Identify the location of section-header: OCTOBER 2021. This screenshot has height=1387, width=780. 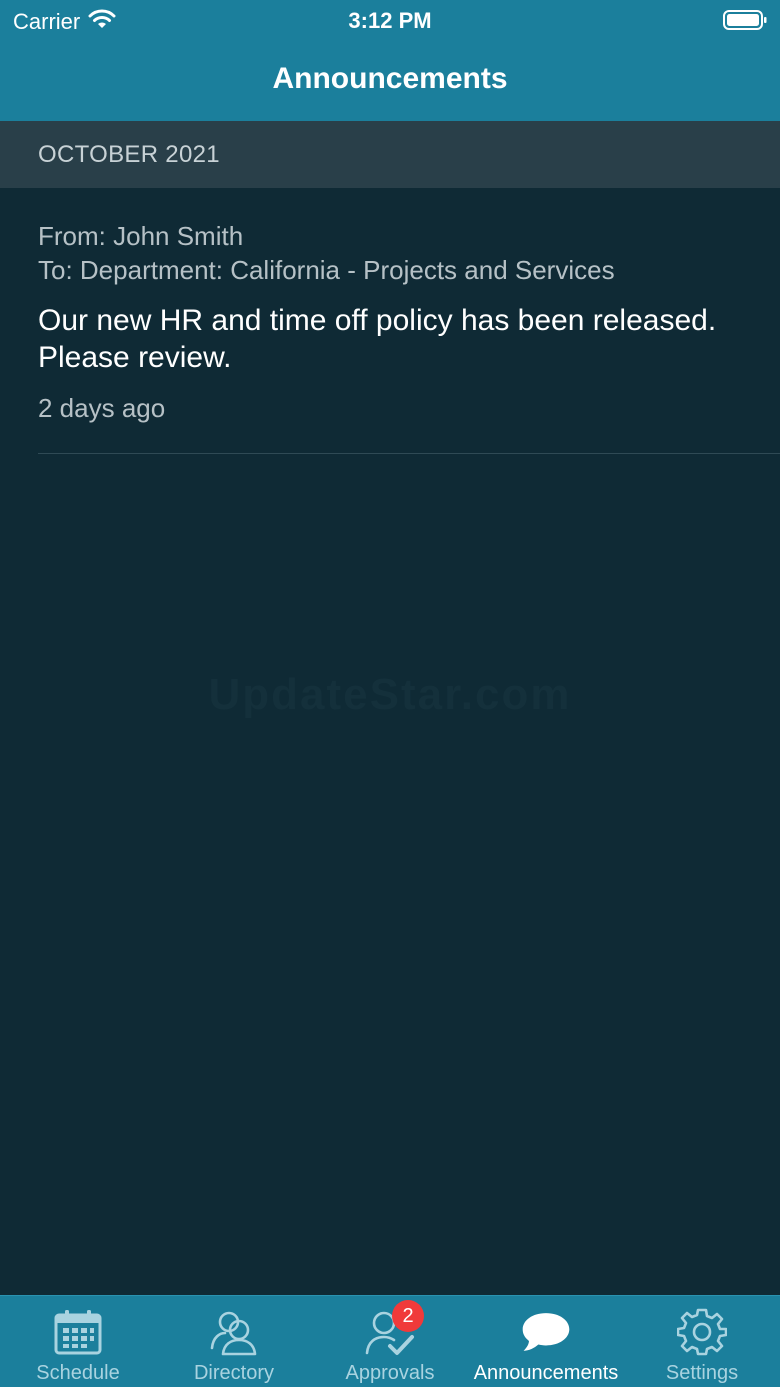
(390, 154).